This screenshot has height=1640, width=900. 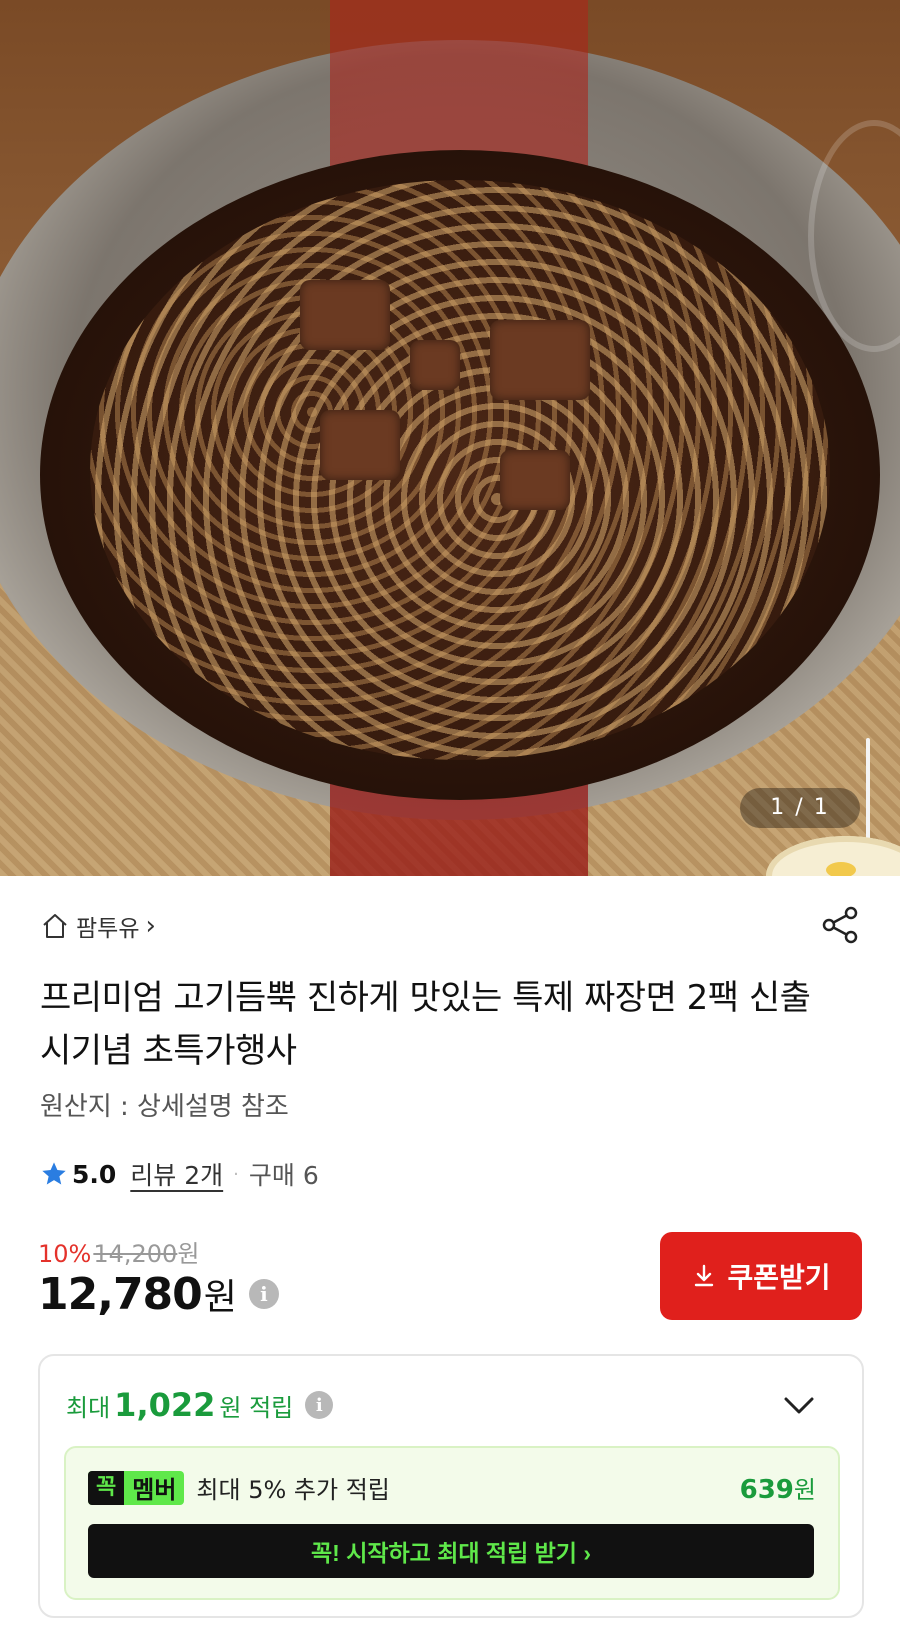 I want to click on image-counter: 1 / 1, so click(x=800, y=808).